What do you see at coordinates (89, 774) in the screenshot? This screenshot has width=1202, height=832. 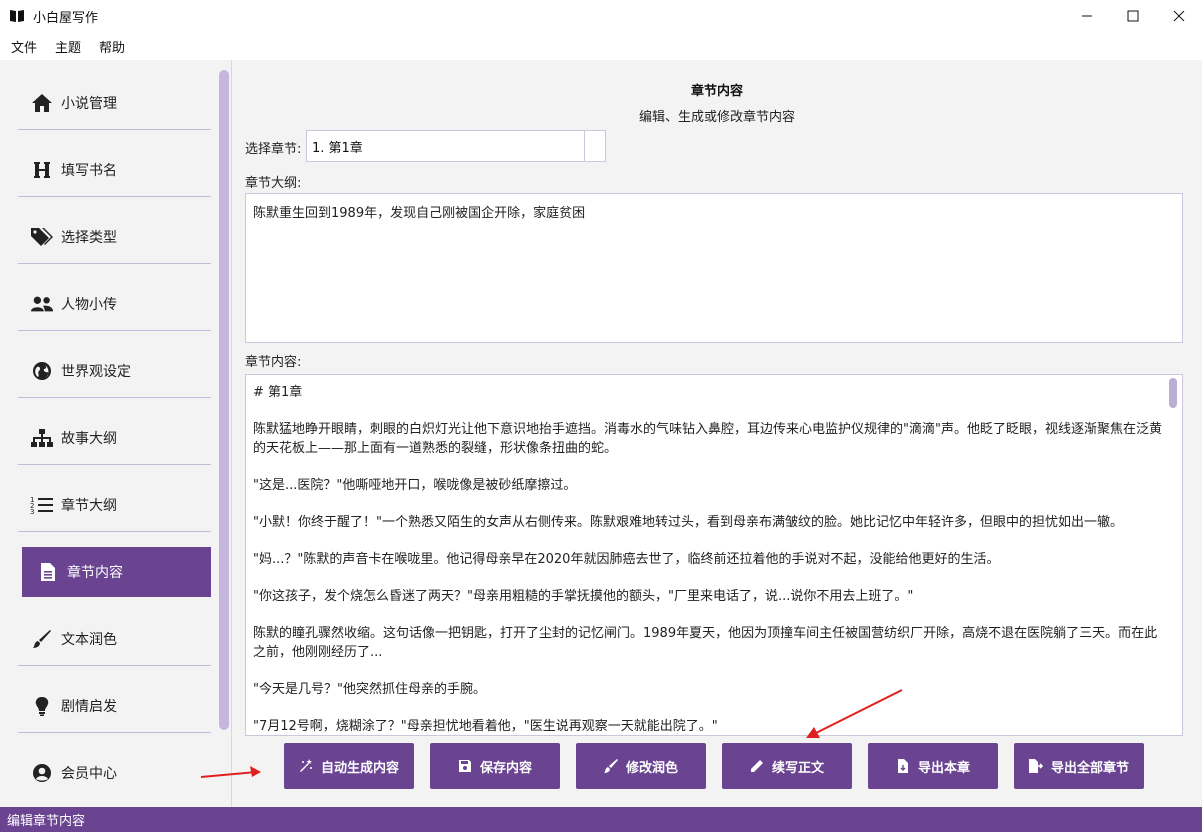 I see `sidebar-item-label: 会员中心` at bounding box center [89, 774].